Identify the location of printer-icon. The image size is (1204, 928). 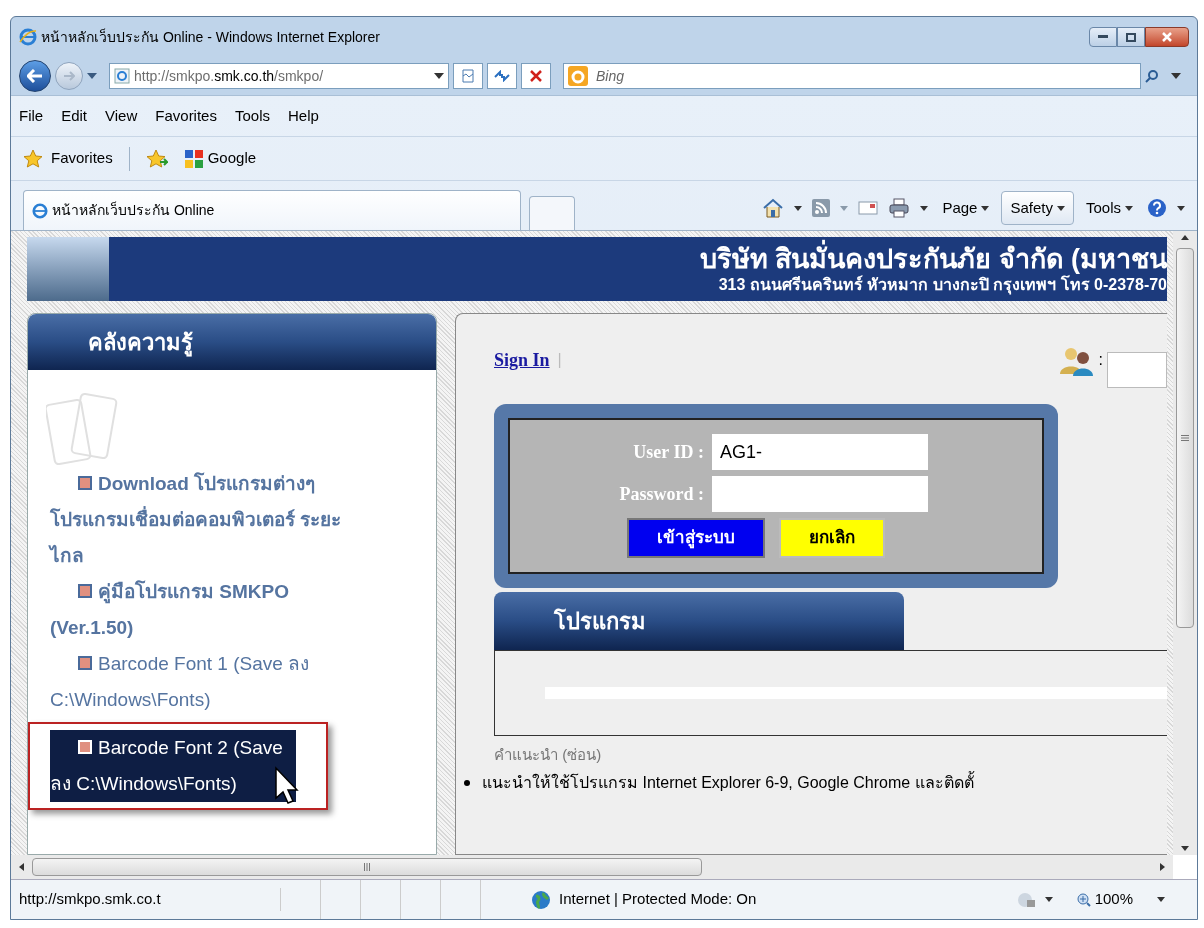
(899, 208).